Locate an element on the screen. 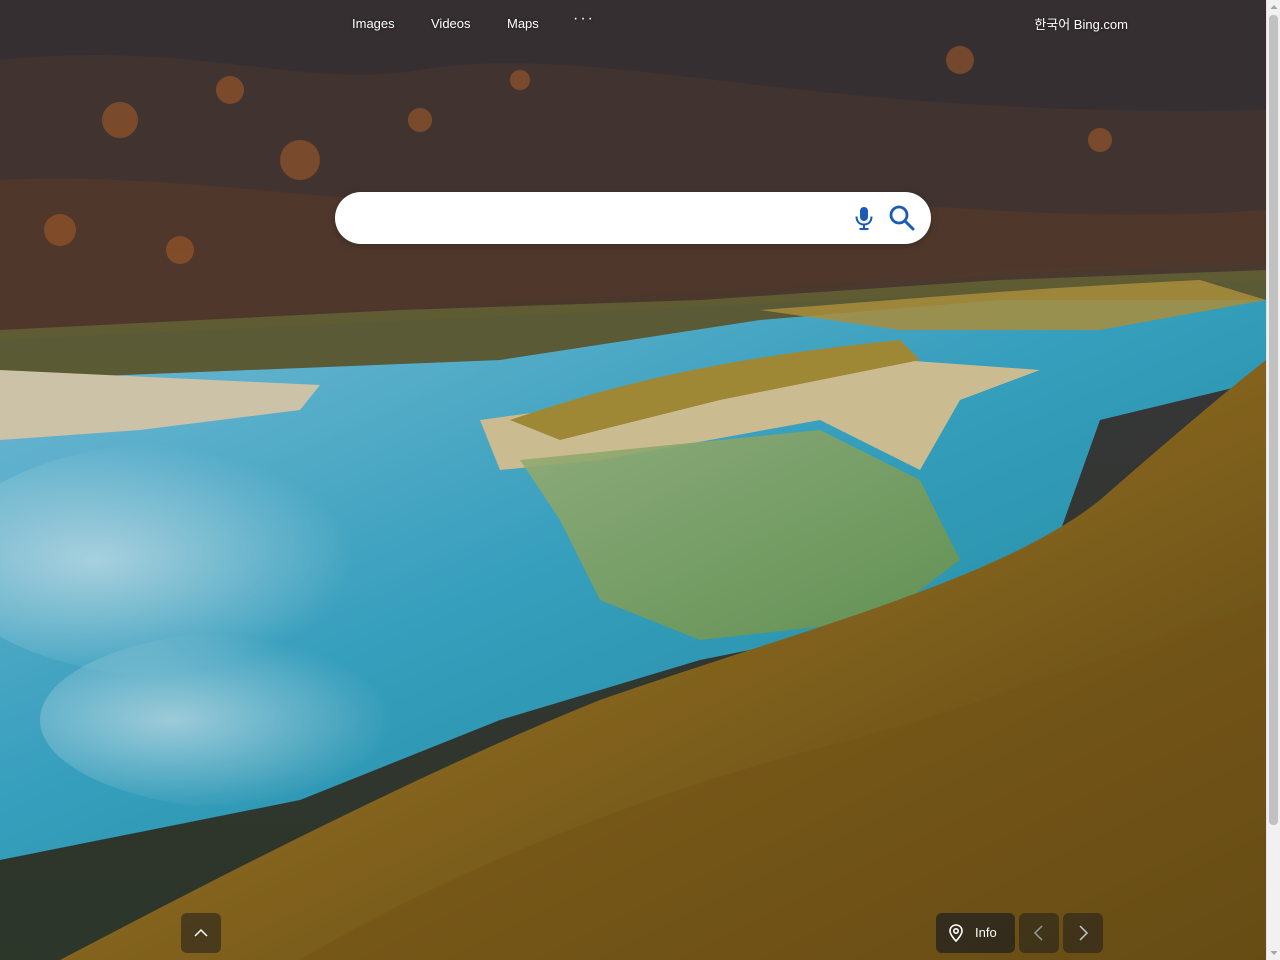  image-info-button: Info is located at coordinates (975, 933).